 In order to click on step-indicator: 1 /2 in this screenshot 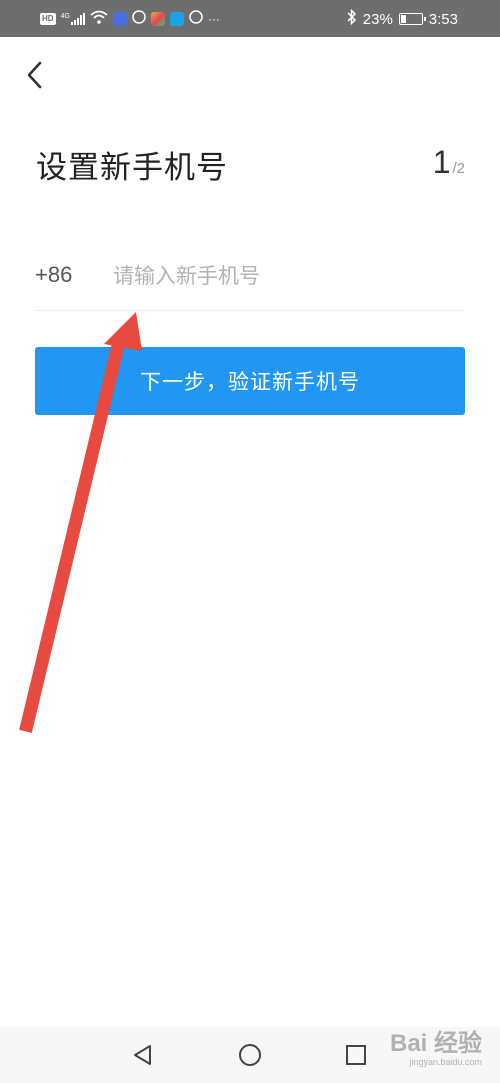, I will do `click(449, 162)`.